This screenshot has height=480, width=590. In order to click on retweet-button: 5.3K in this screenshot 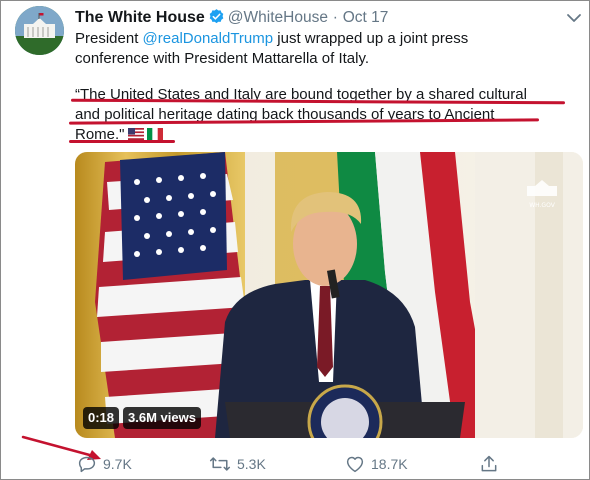, I will do `click(237, 464)`.